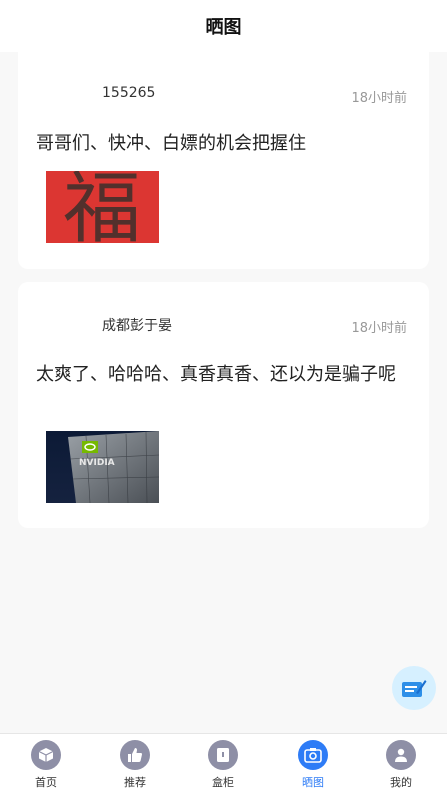 The height and width of the screenshot is (792, 447). I want to click on tab-recommend: 推荐, so click(135, 765).